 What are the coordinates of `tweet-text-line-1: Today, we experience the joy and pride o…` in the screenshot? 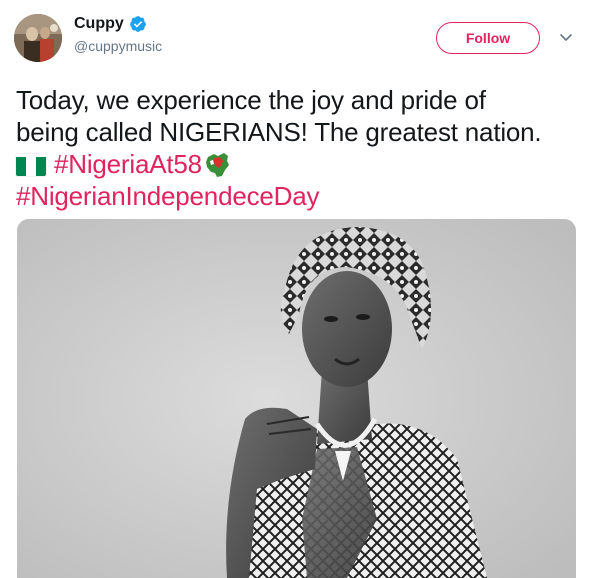 It's located at (251, 100).